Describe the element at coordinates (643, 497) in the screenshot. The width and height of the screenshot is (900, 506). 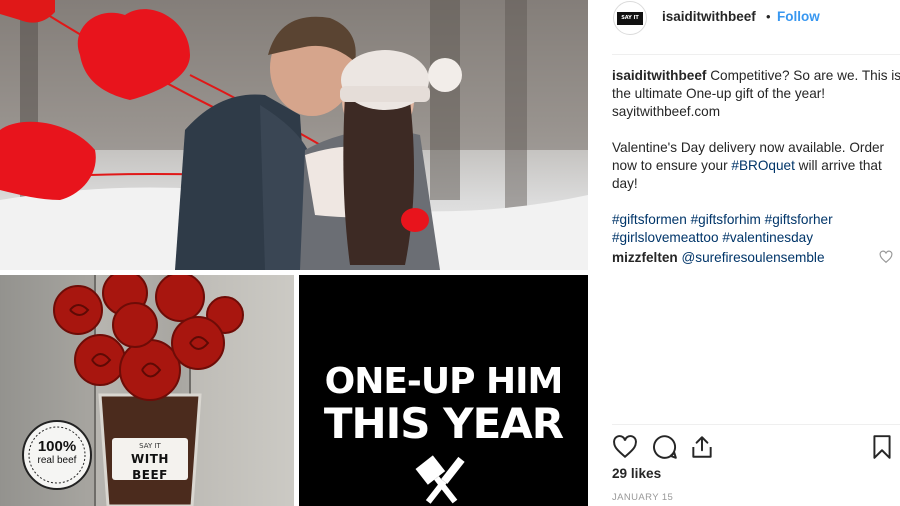
I see `post-date: JANUARY 15` at that location.